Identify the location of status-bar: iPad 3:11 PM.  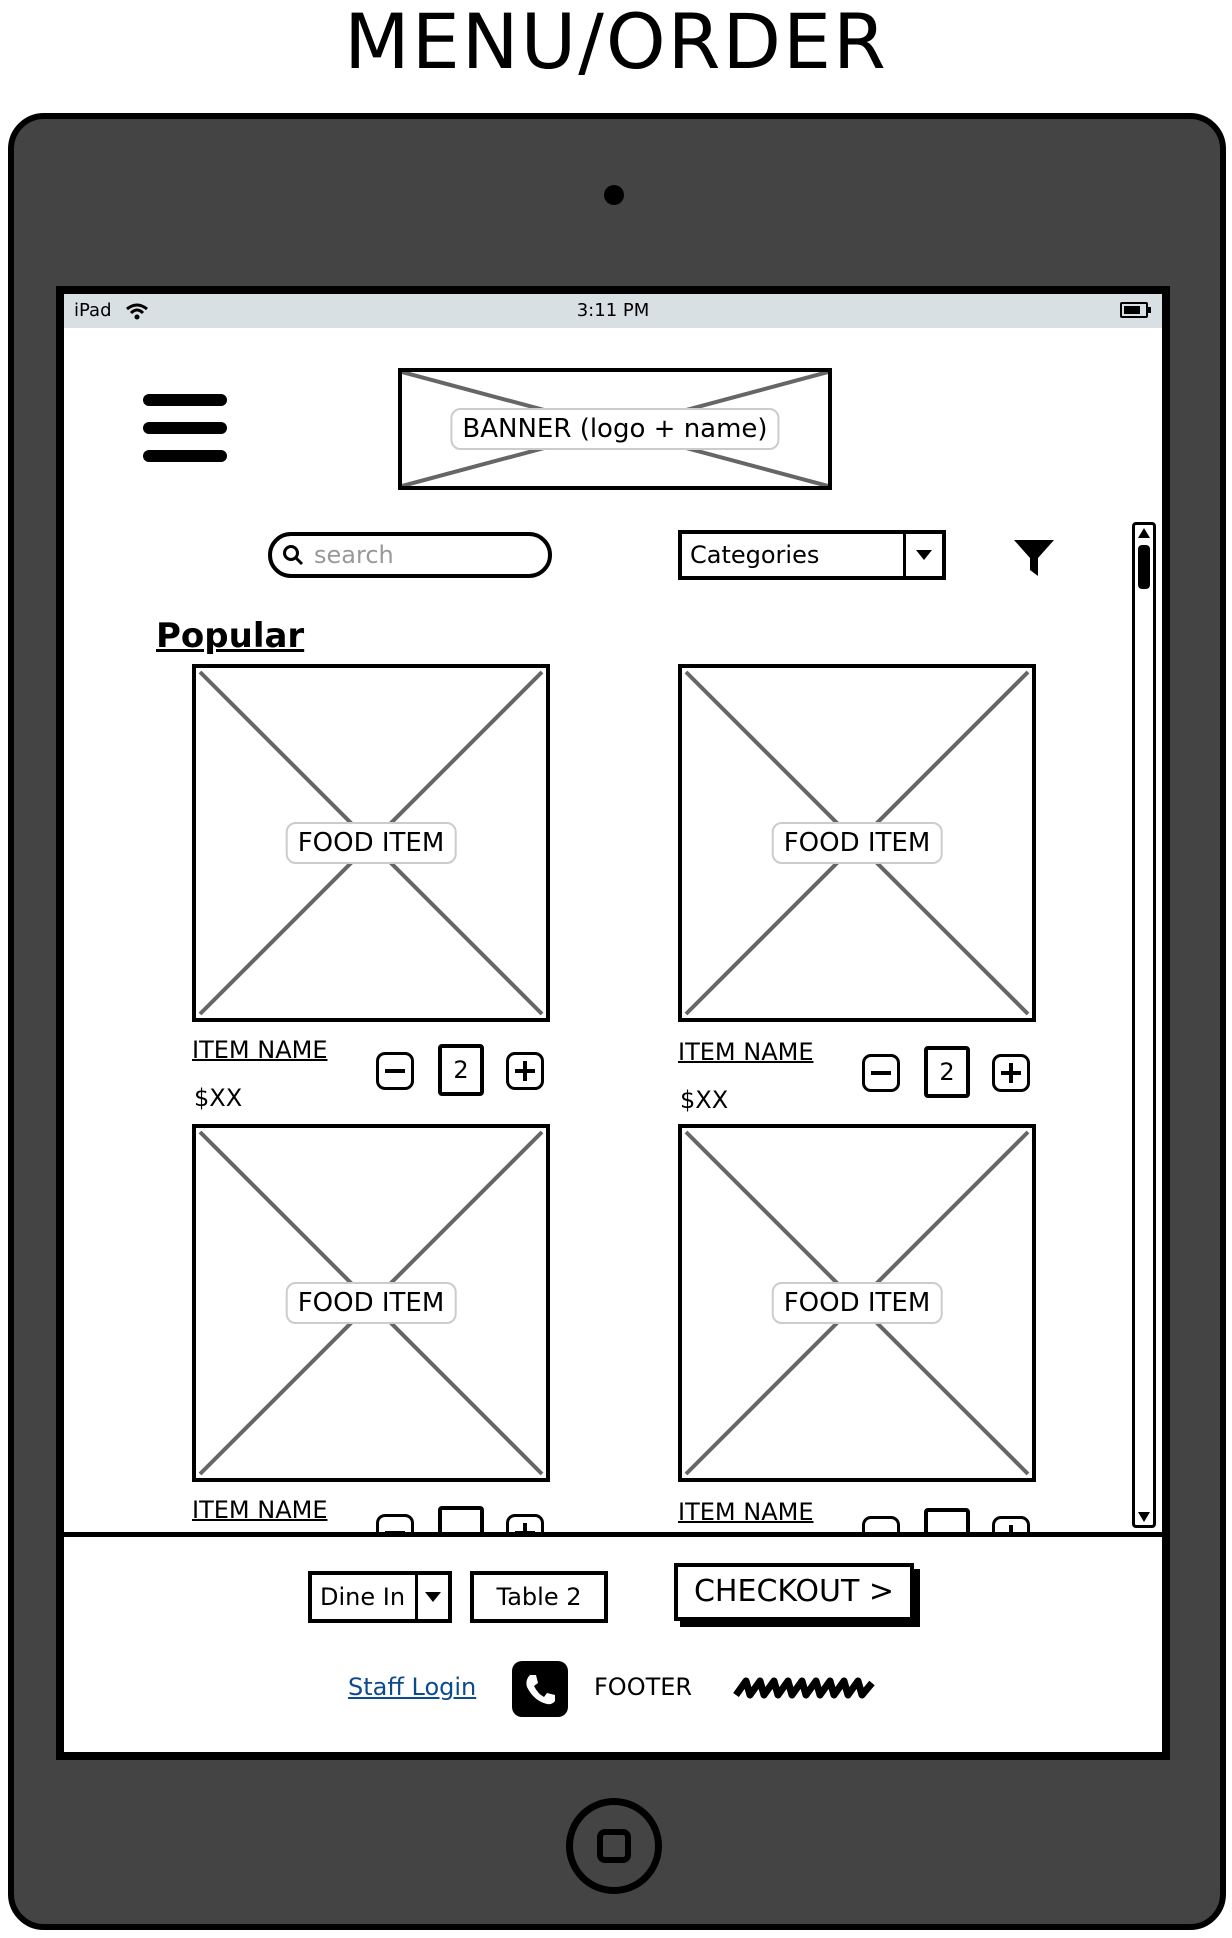
(613, 311).